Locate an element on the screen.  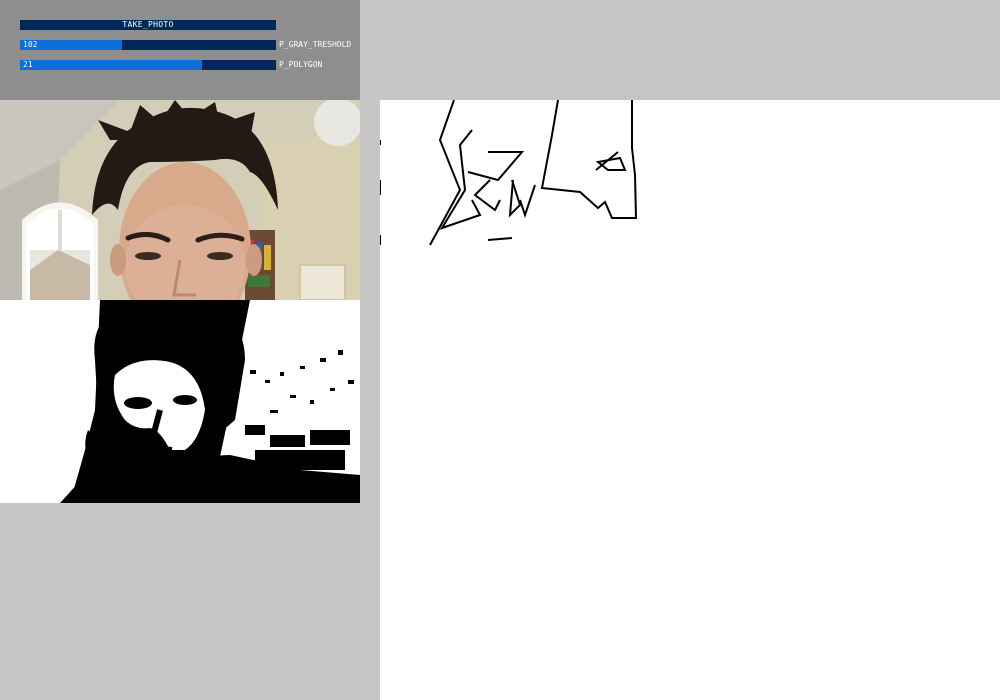
camera-feed is located at coordinates (180, 200).